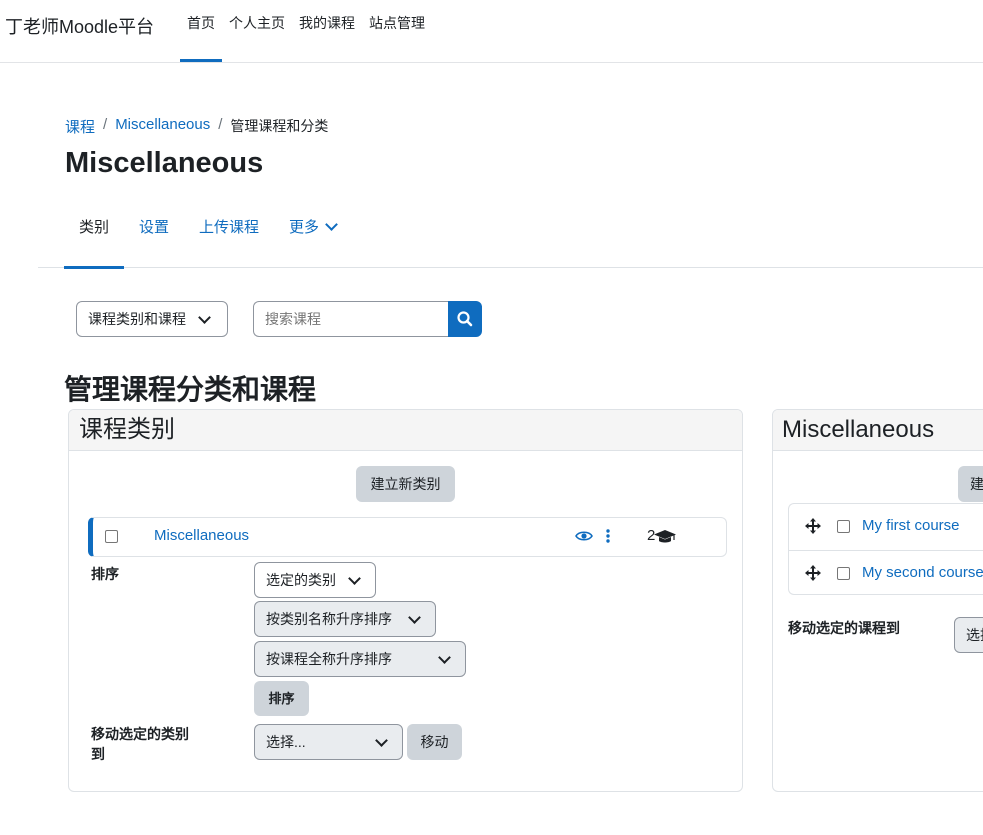  Describe the element at coordinates (608, 536) in the screenshot. I see `more-actions-icon` at that location.